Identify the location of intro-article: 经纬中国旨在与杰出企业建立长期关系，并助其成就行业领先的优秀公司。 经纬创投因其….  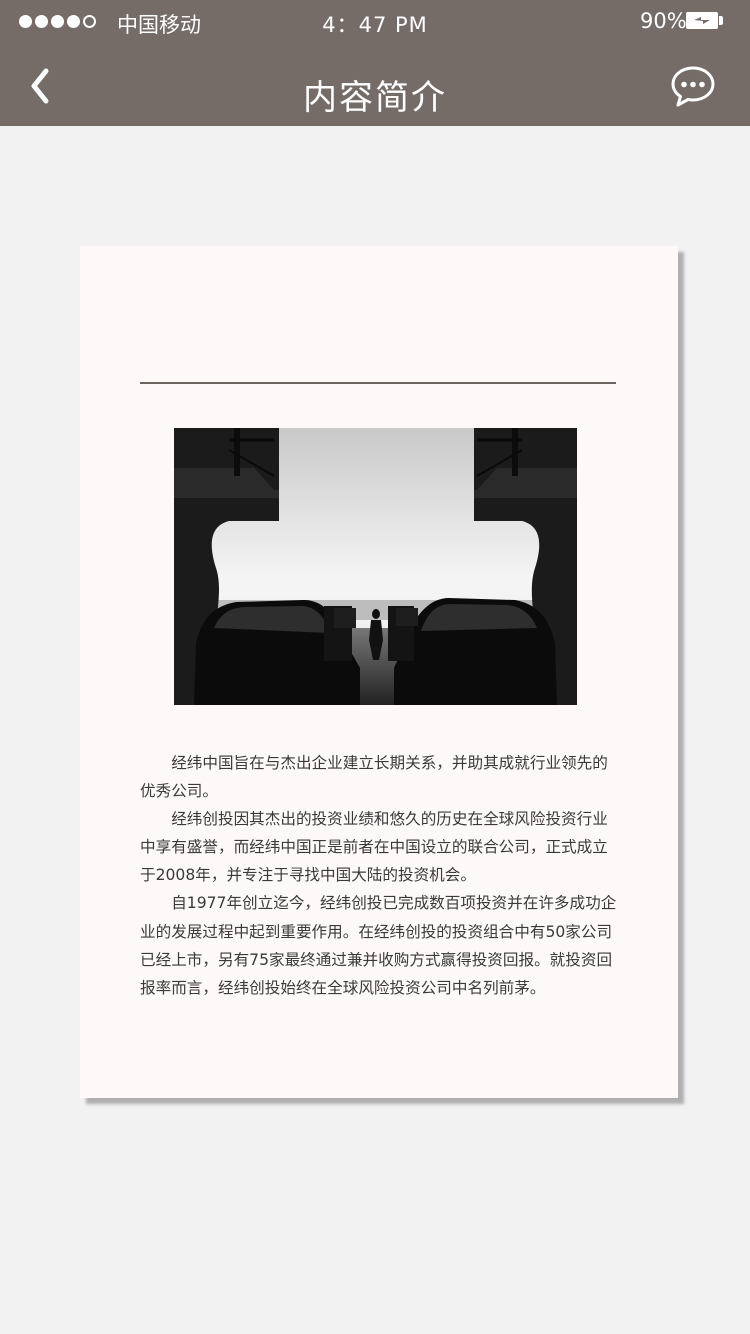
(381, 875).